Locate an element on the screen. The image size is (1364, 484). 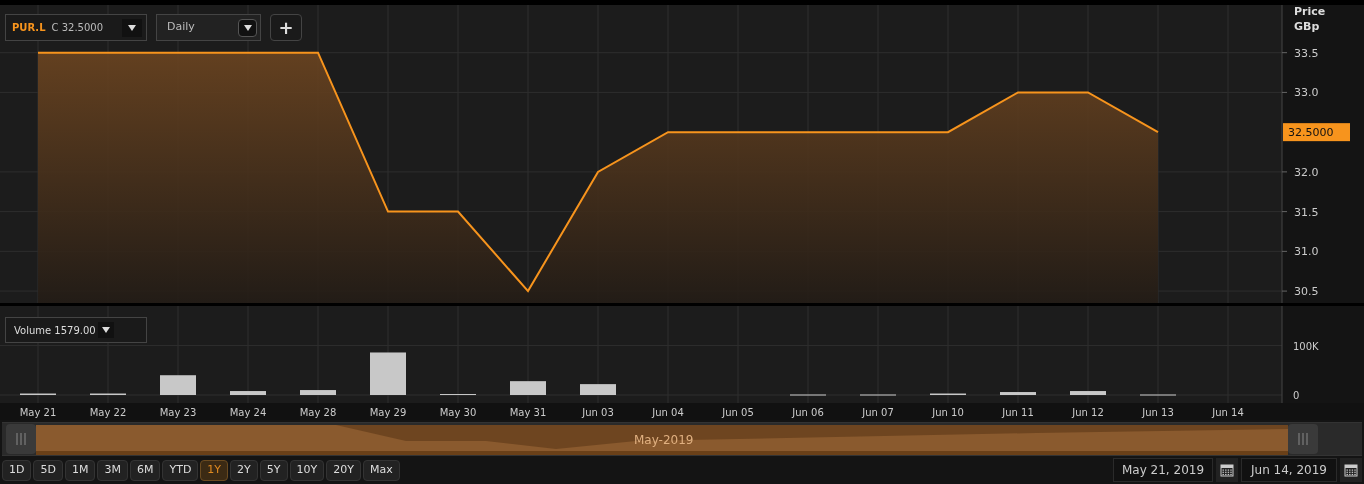
date-label: May 29 is located at coordinates (388, 412).